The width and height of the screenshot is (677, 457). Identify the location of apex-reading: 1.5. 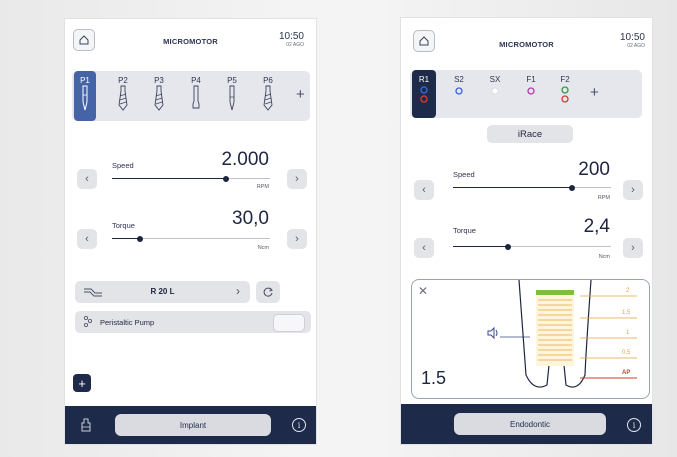
(434, 378).